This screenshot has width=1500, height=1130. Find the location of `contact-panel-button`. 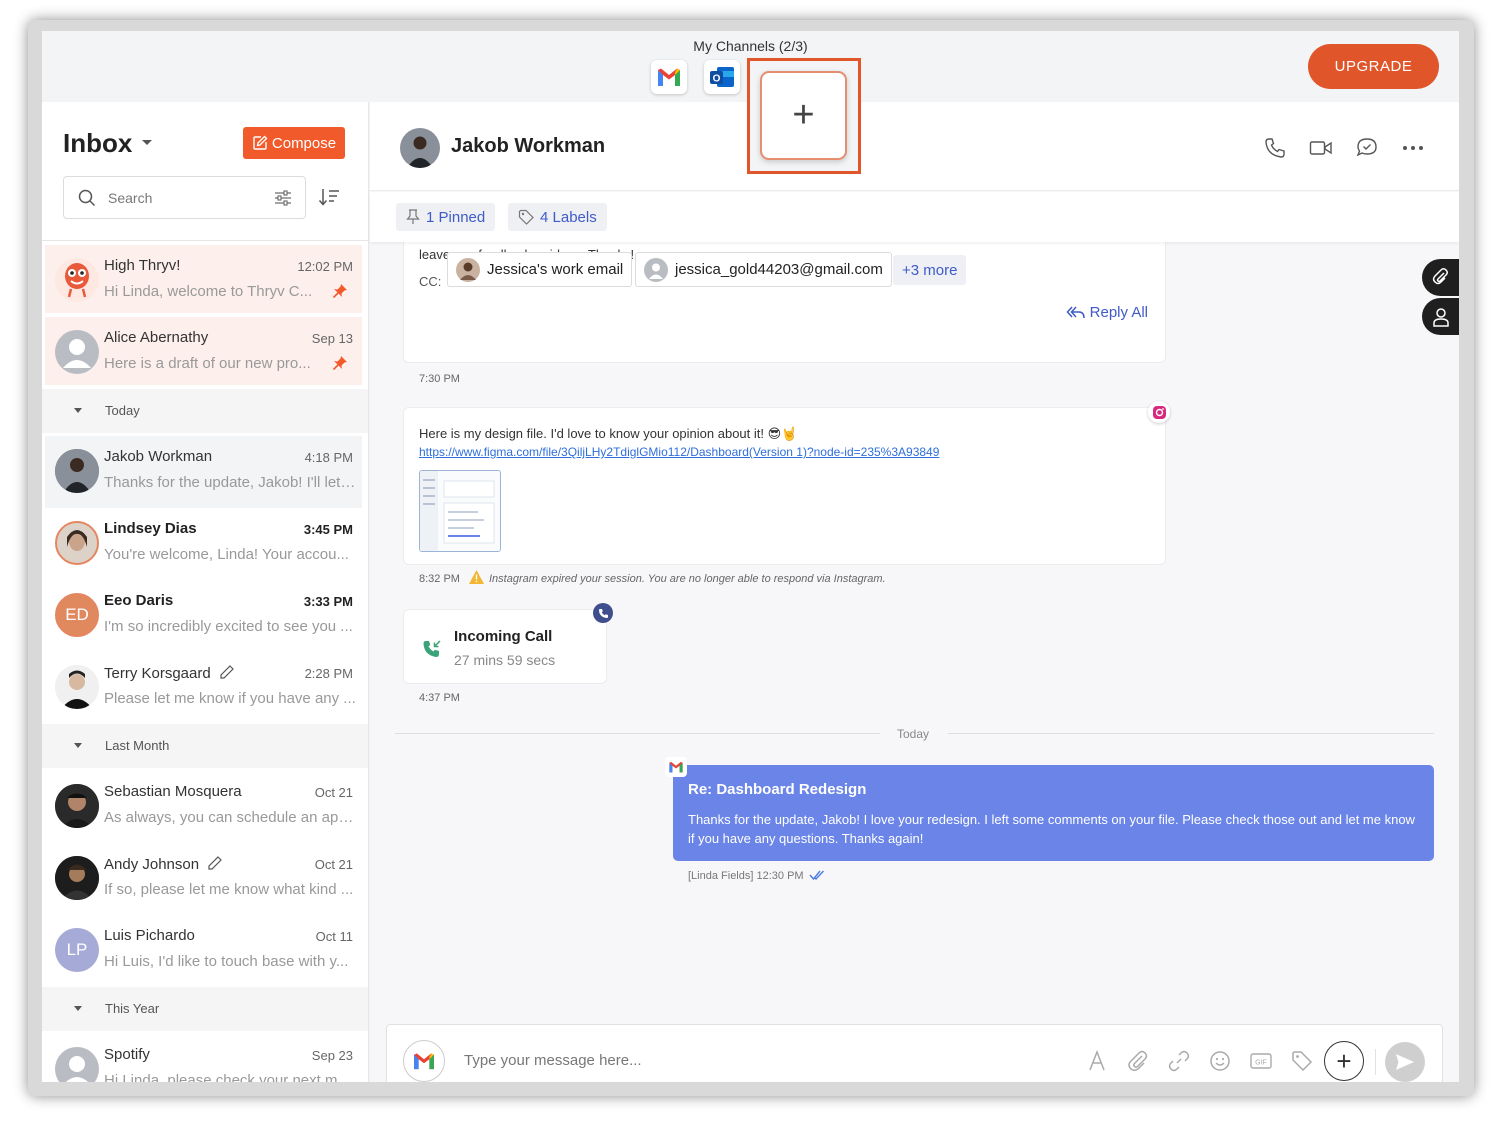

contact-panel-button is located at coordinates (1440, 316).